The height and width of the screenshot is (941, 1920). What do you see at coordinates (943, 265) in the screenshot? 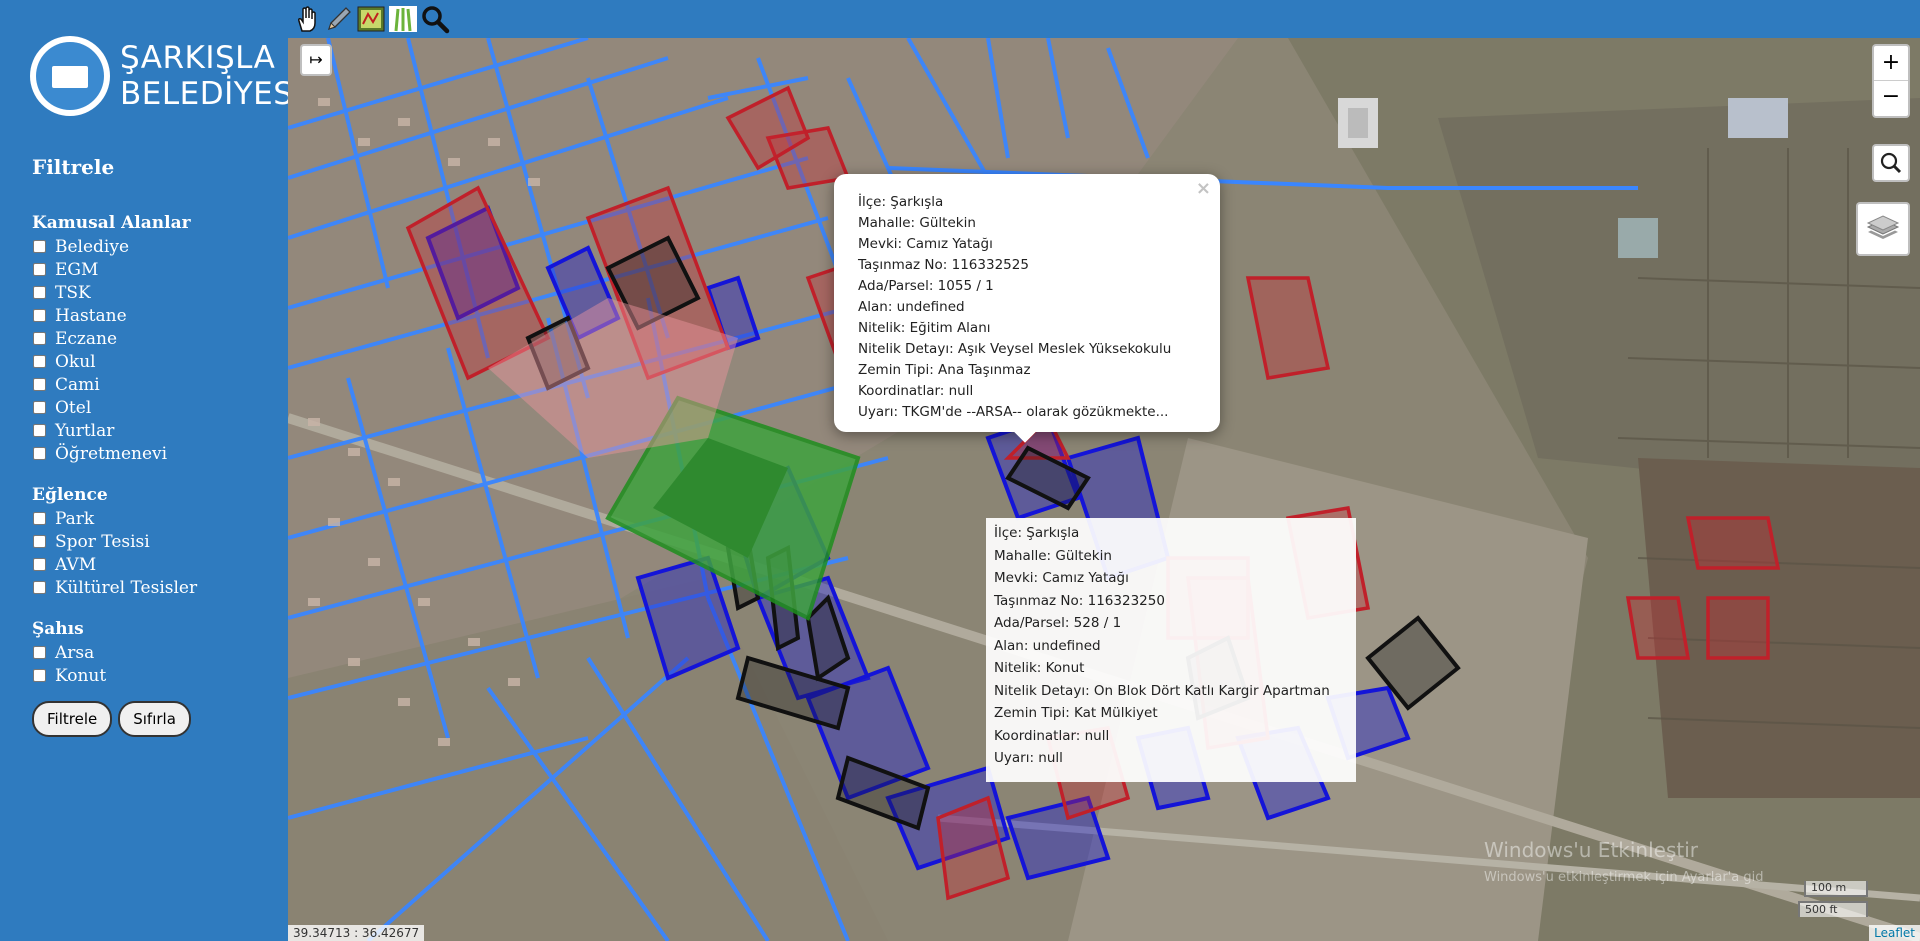
I see `popup-line-tasinmaz-no: Taşınmaz No: 116332525` at bounding box center [943, 265].